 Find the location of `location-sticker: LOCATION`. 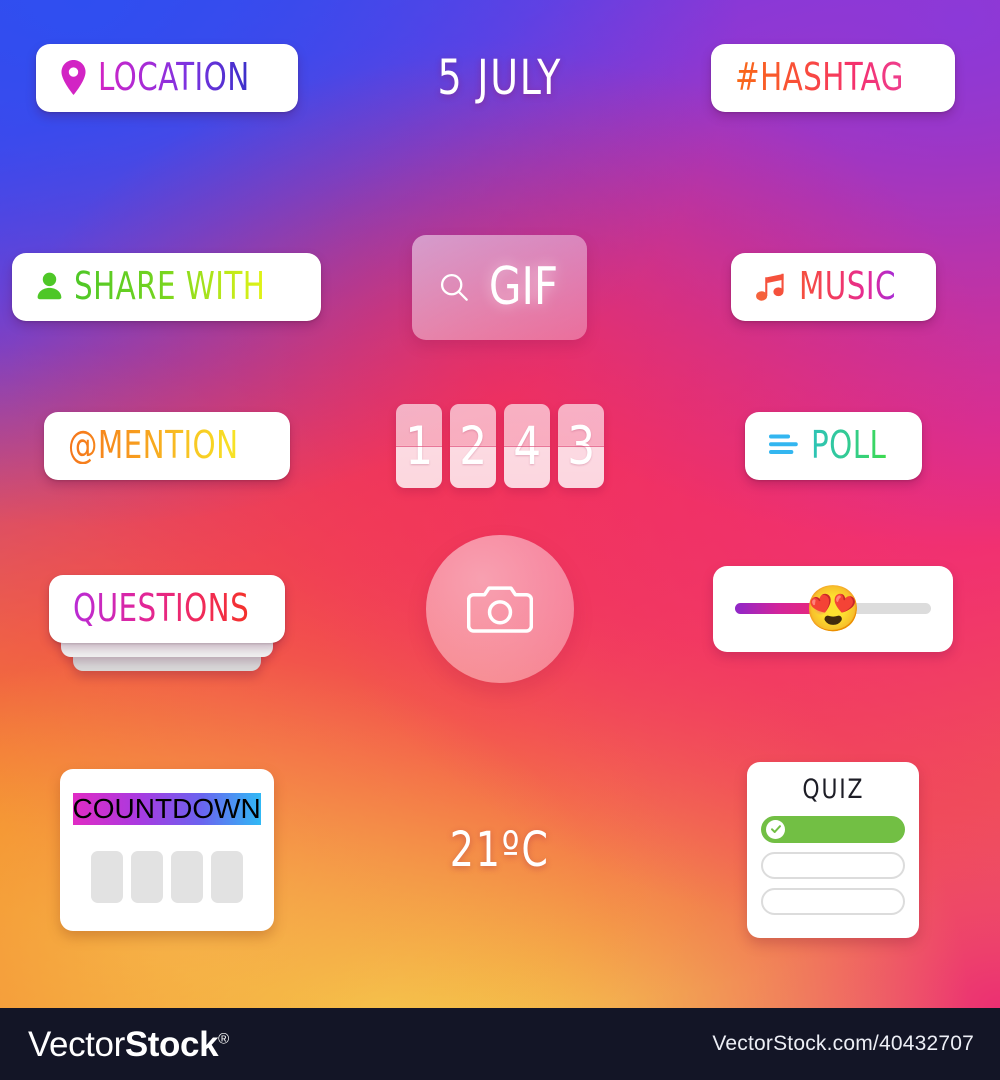

location-sticker: LOCATION is located at coordinates (166, 78).